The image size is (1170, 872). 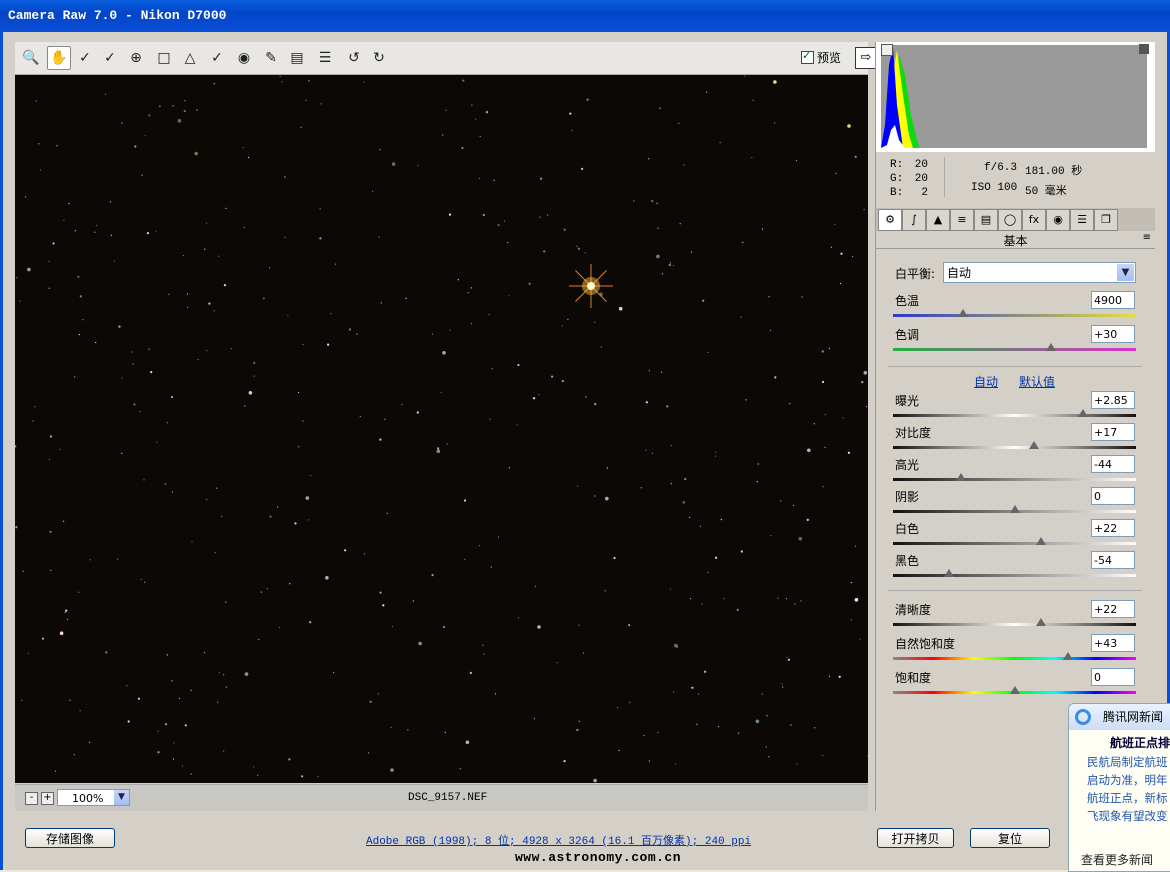 What do you see at coordinates (1113, 432) in the screenshot?
I see `control-value-input: +17` at bounding box center [1113, 432].